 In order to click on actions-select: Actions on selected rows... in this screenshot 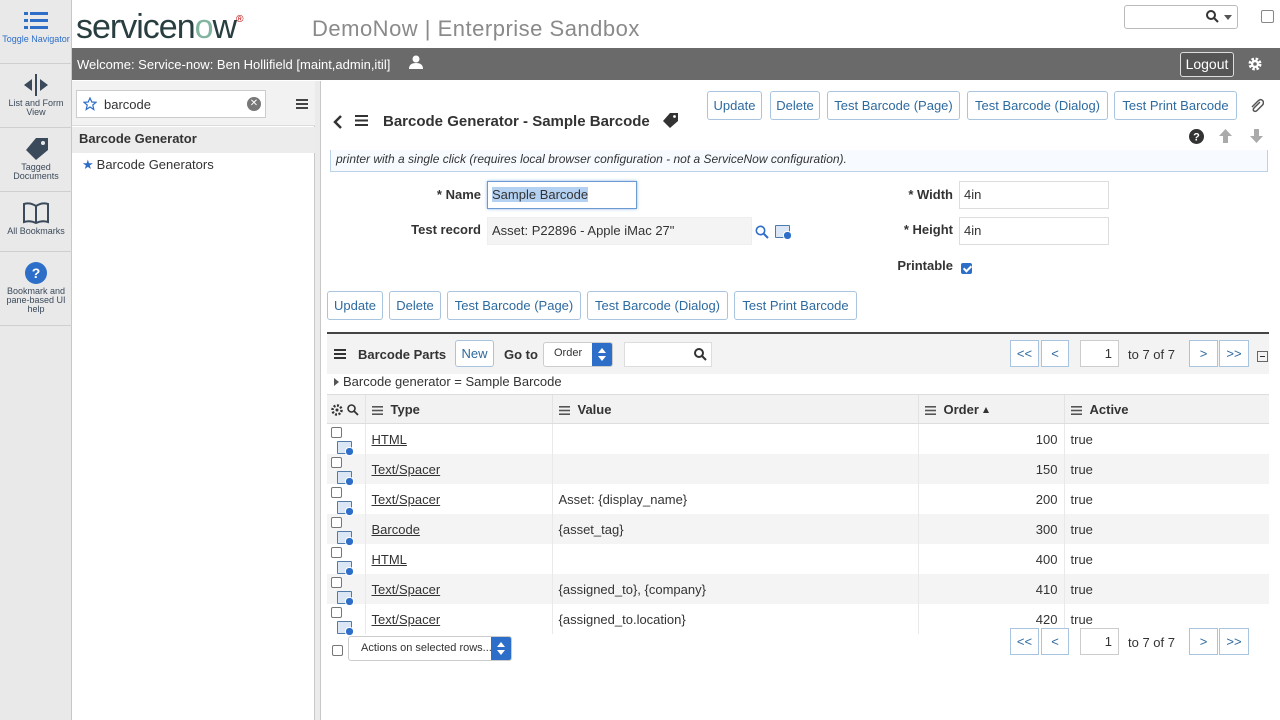, I will do `click(430, 648)`.